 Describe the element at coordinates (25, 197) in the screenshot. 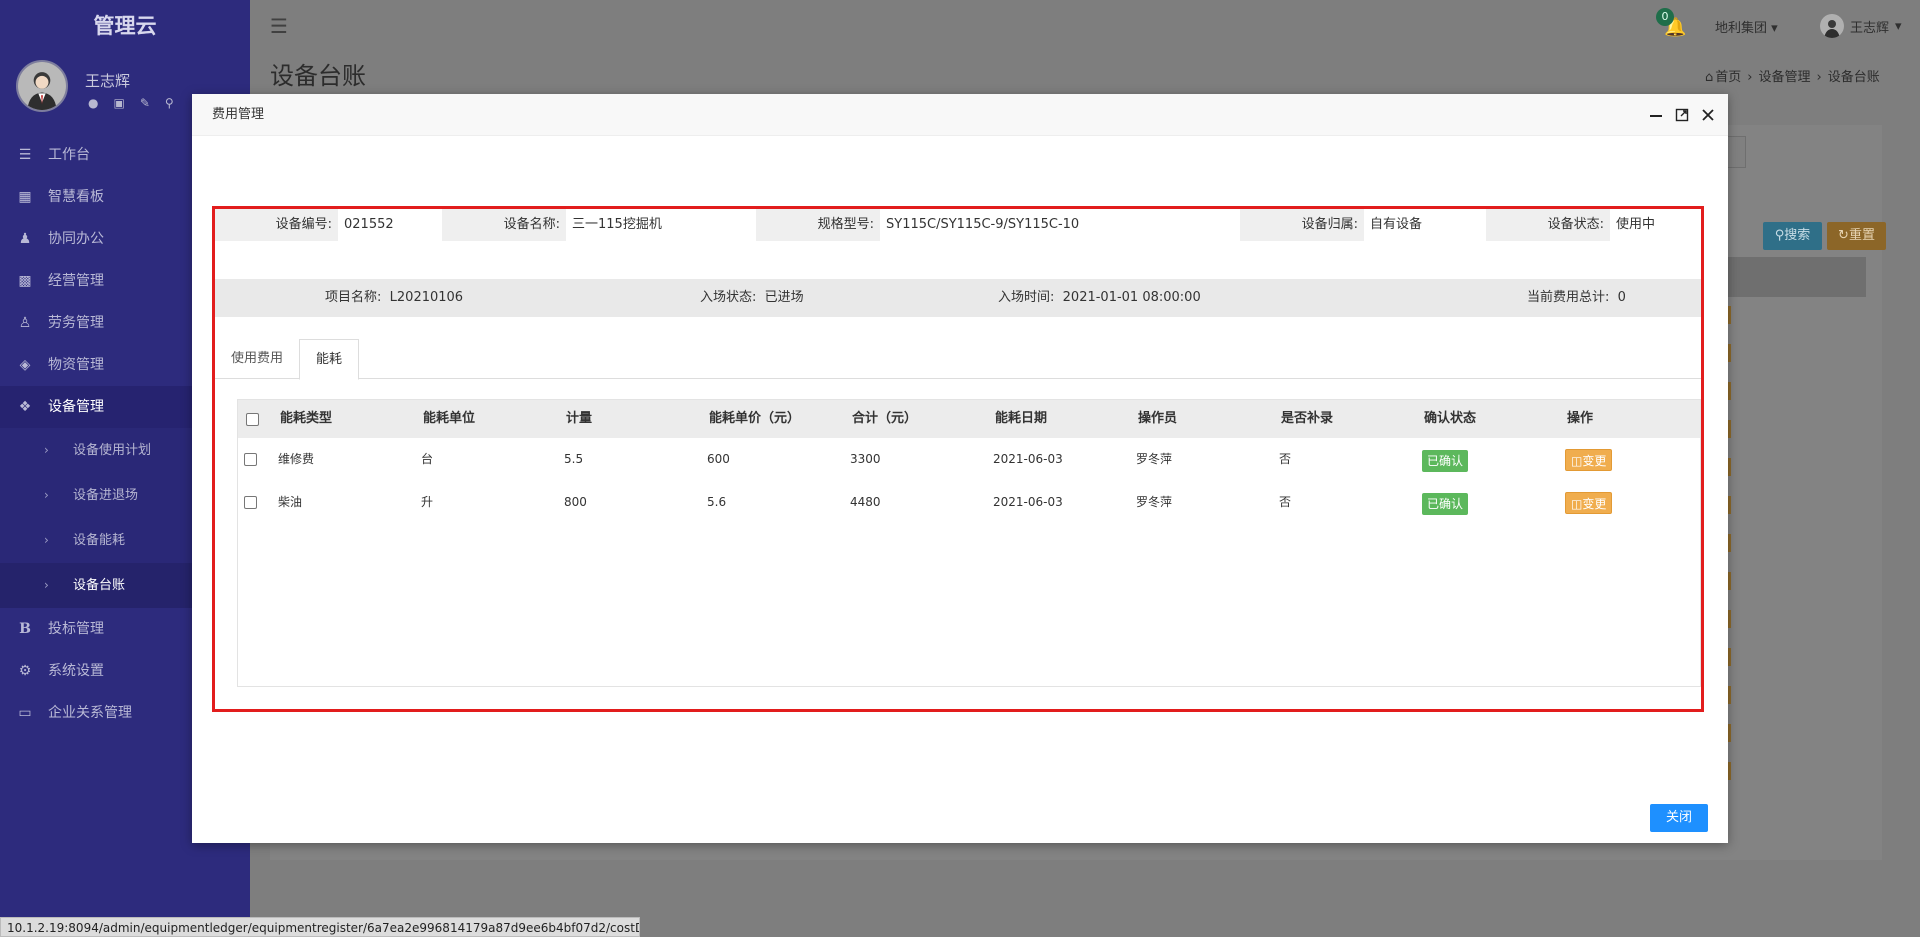

I see `monitor-board-icon: ▦` at that location.